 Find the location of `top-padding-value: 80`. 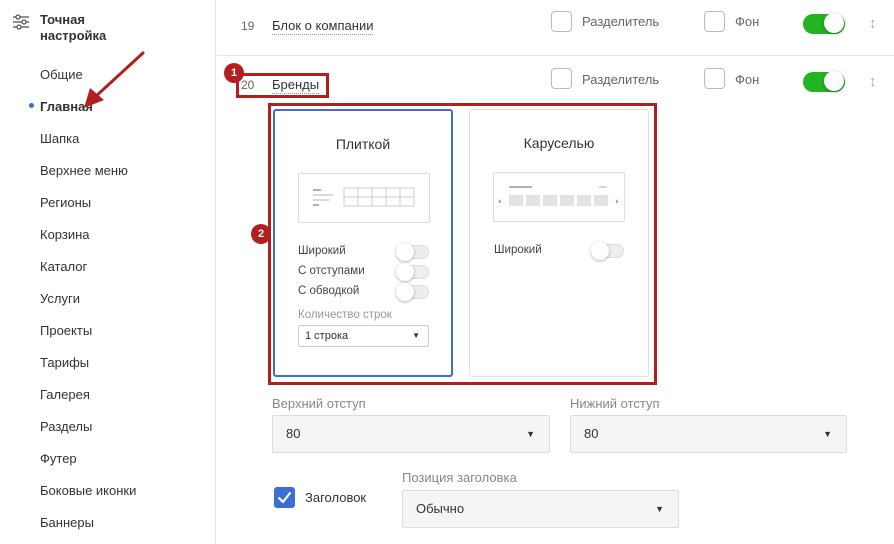

top-padding-value: 80 is located at coordinates (293, 433).